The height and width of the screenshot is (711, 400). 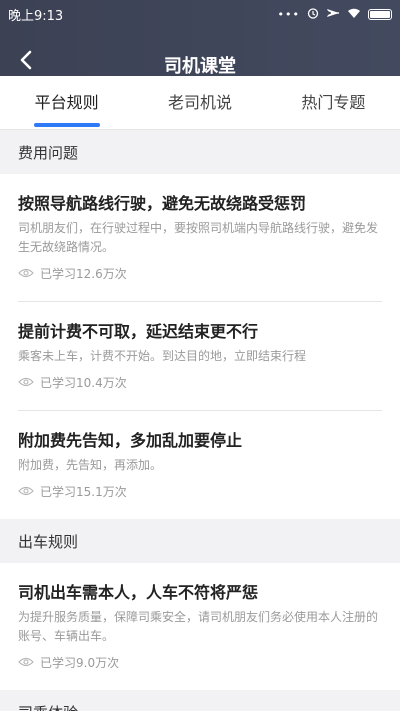 What do you see at coordinates (67, 125) in the screenshot?
I see `active-tab-indicator` at bounding box center [67, 125].